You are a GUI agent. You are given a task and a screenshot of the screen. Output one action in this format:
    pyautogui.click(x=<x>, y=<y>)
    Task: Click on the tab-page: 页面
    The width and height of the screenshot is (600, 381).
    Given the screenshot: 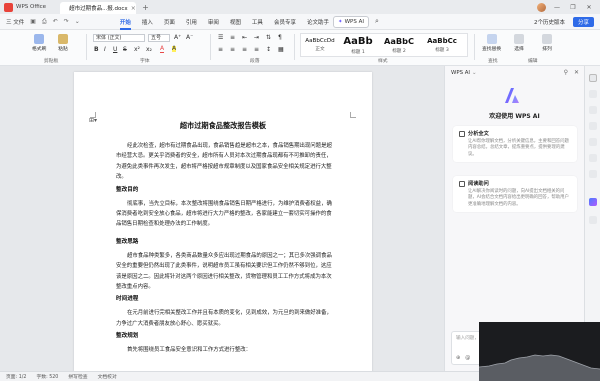 What is the action you would take?
    pyautogui.click(x=169, y=22)
    